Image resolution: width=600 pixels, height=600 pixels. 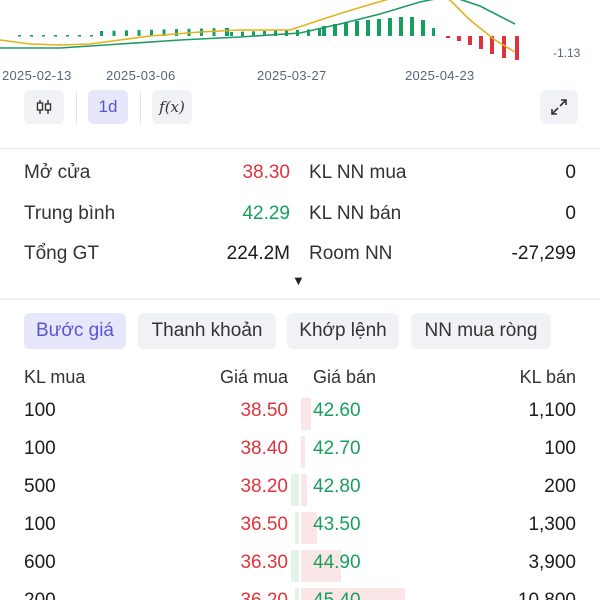 What do you see at coordinates (358, 172) in the screenshot?
I see `foreign-buy-label: KL NN mua` at bounding box center [358, 172].